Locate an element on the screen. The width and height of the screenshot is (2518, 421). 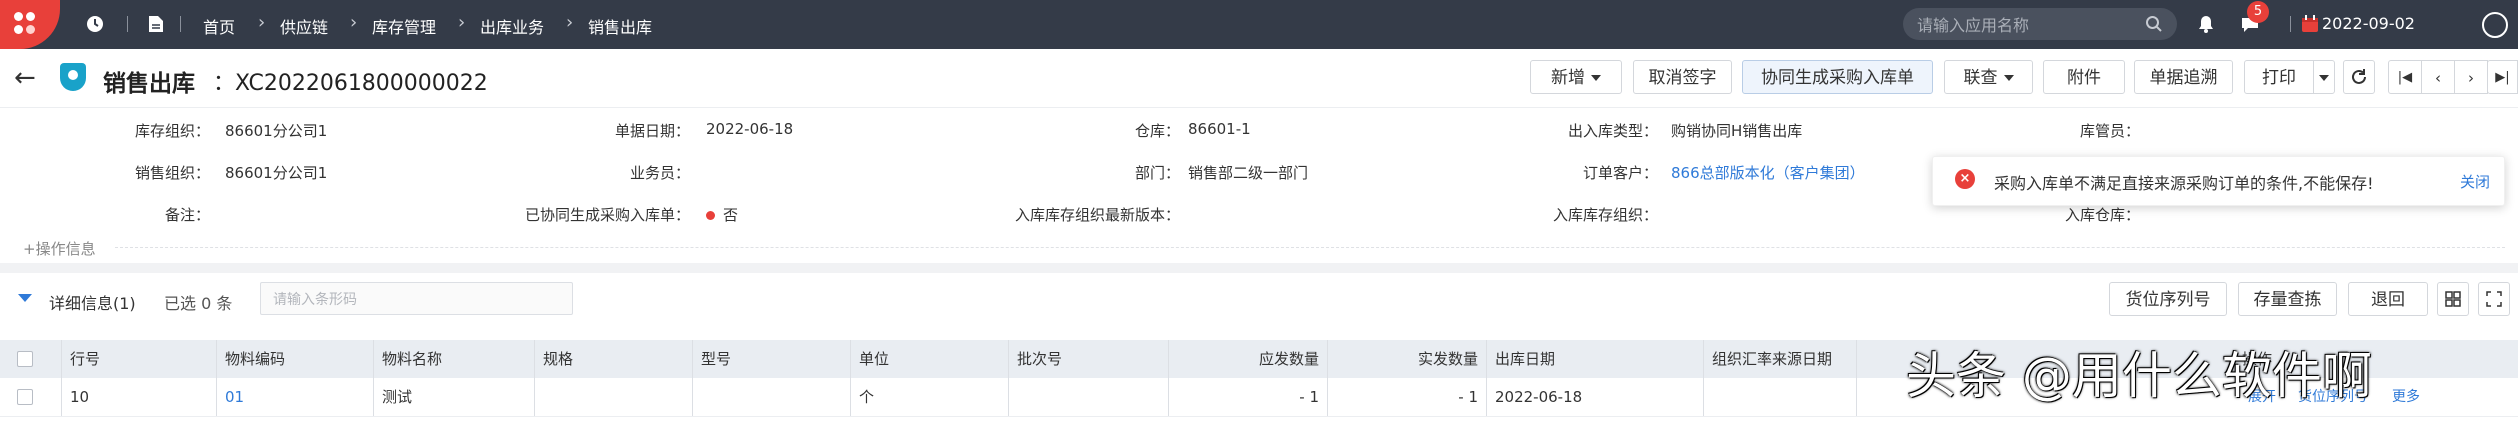
collab-generated-value: 否 is located at coordinates (722, 214).